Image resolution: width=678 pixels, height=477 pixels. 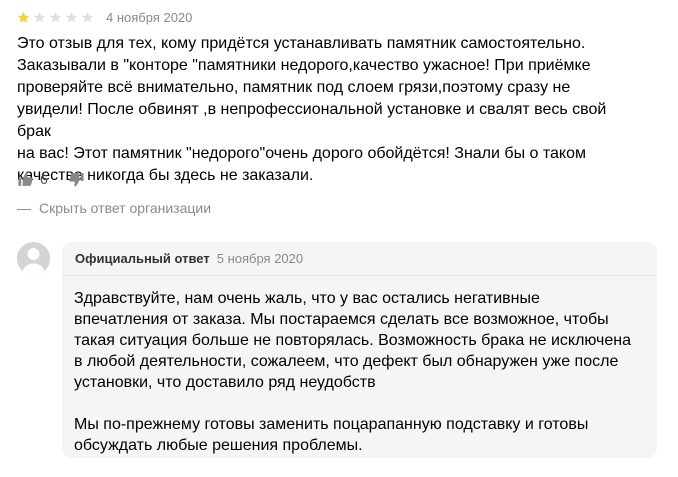 I want to click on thumbs-down-icon, so click(x=76, y=179).